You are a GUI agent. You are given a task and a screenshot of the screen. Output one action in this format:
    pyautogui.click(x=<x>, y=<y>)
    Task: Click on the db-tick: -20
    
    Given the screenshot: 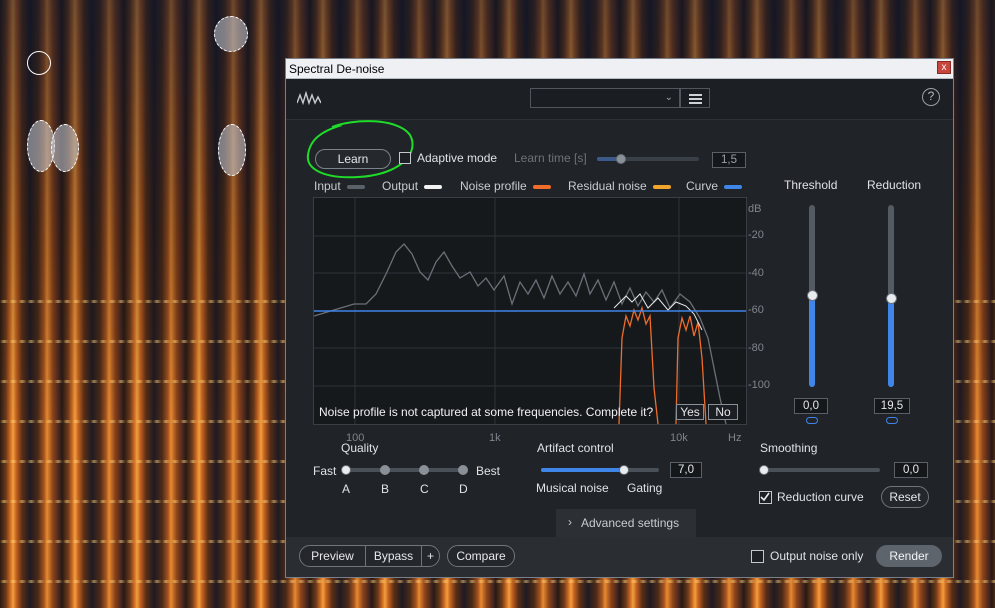 What is the action you would take?
    pyautogui.click(x=756, y=235)
    